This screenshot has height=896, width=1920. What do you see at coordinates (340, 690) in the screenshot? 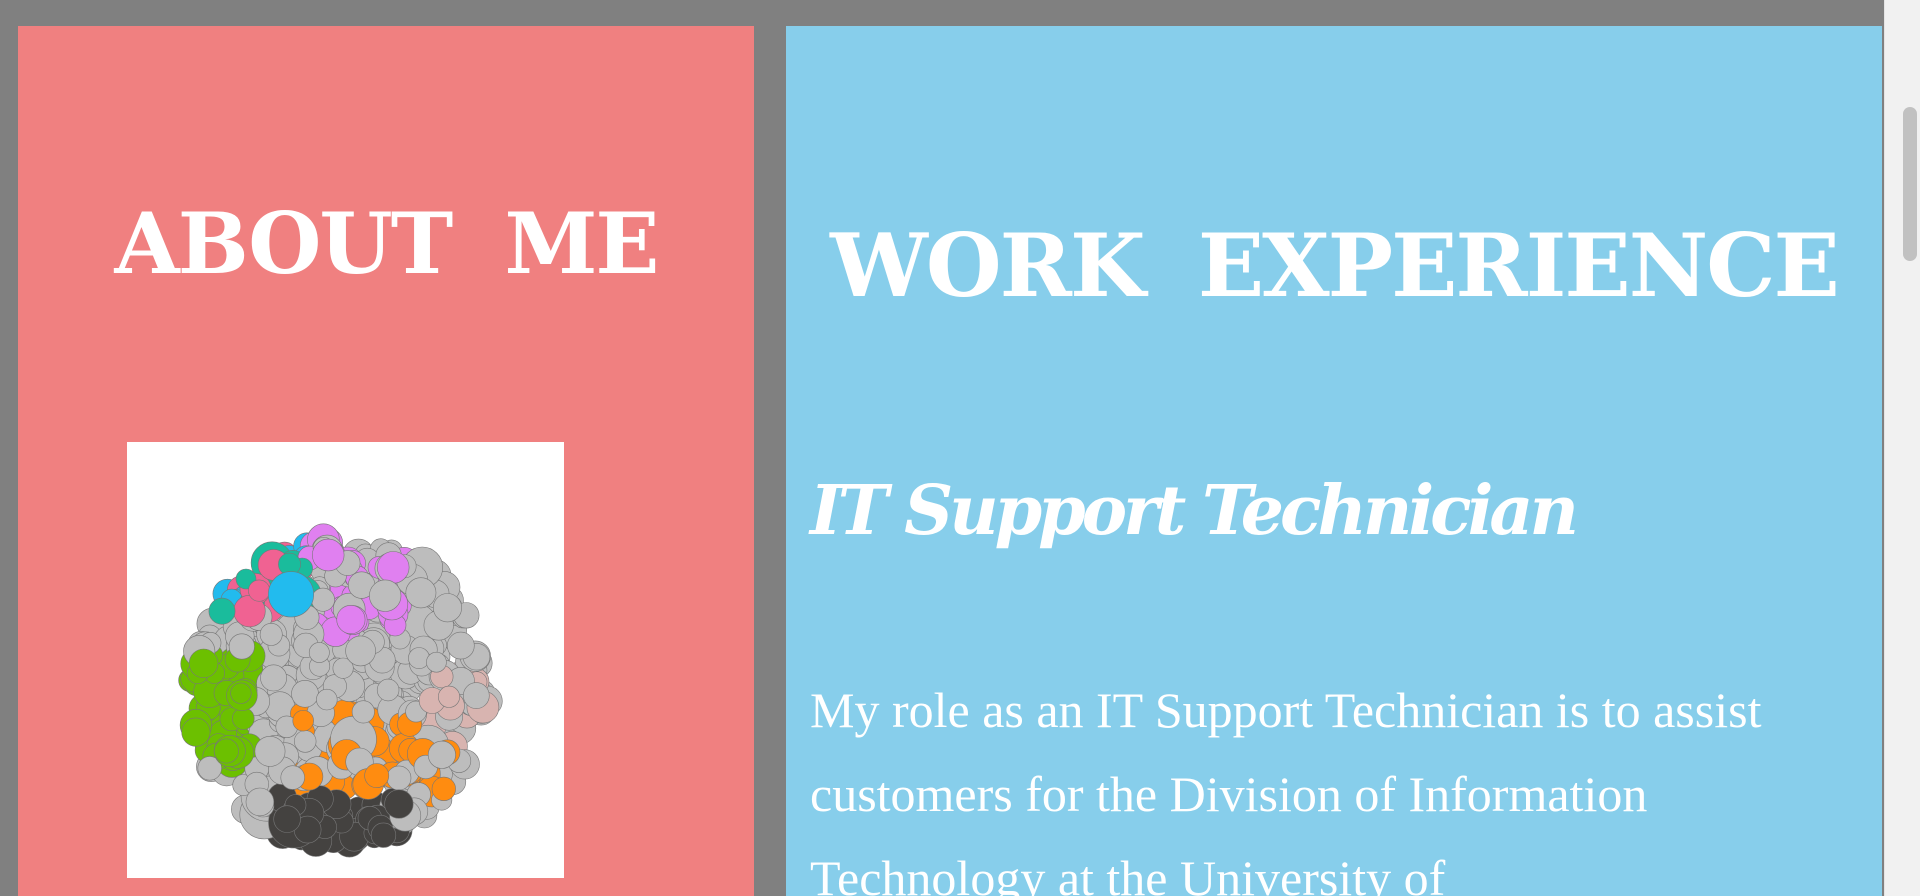
I see `bubble-network-image` at bounding box center [340, 690].